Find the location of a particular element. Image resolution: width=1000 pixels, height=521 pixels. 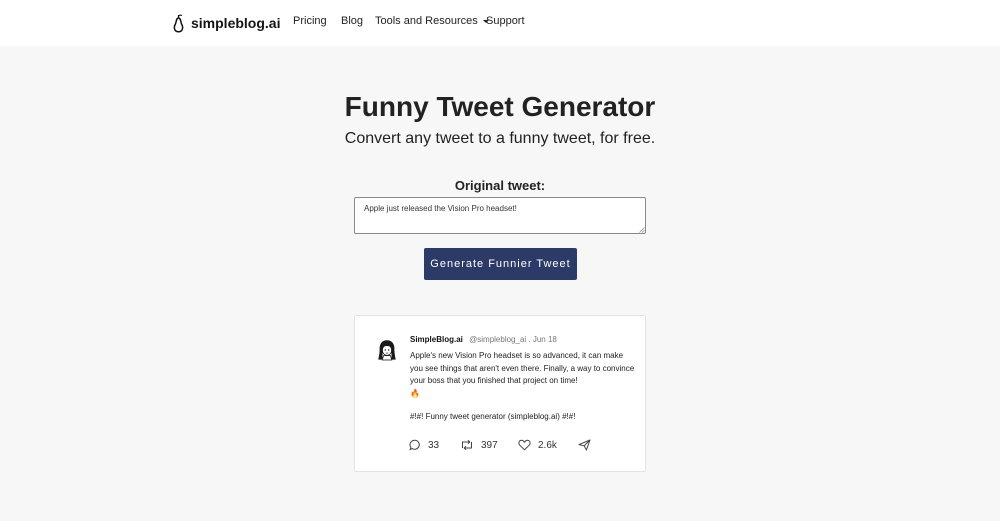

resize-grip-icon is located at coordinates (642, 230).